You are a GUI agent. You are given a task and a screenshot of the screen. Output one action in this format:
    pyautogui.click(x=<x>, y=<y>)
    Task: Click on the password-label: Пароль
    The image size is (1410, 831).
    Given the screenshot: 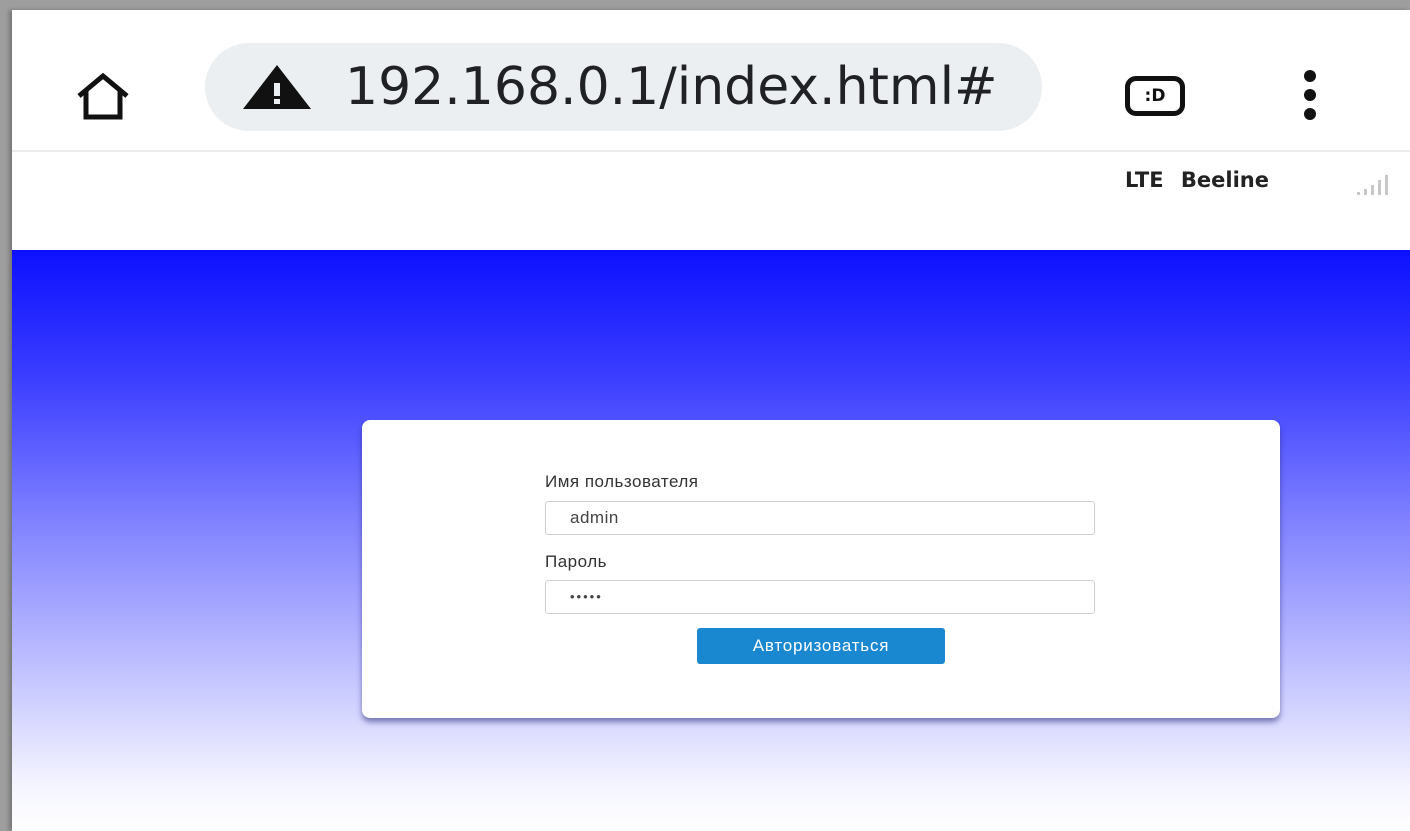 What is the action you would take?
    pyautogui.click(x=576, y=561)
    